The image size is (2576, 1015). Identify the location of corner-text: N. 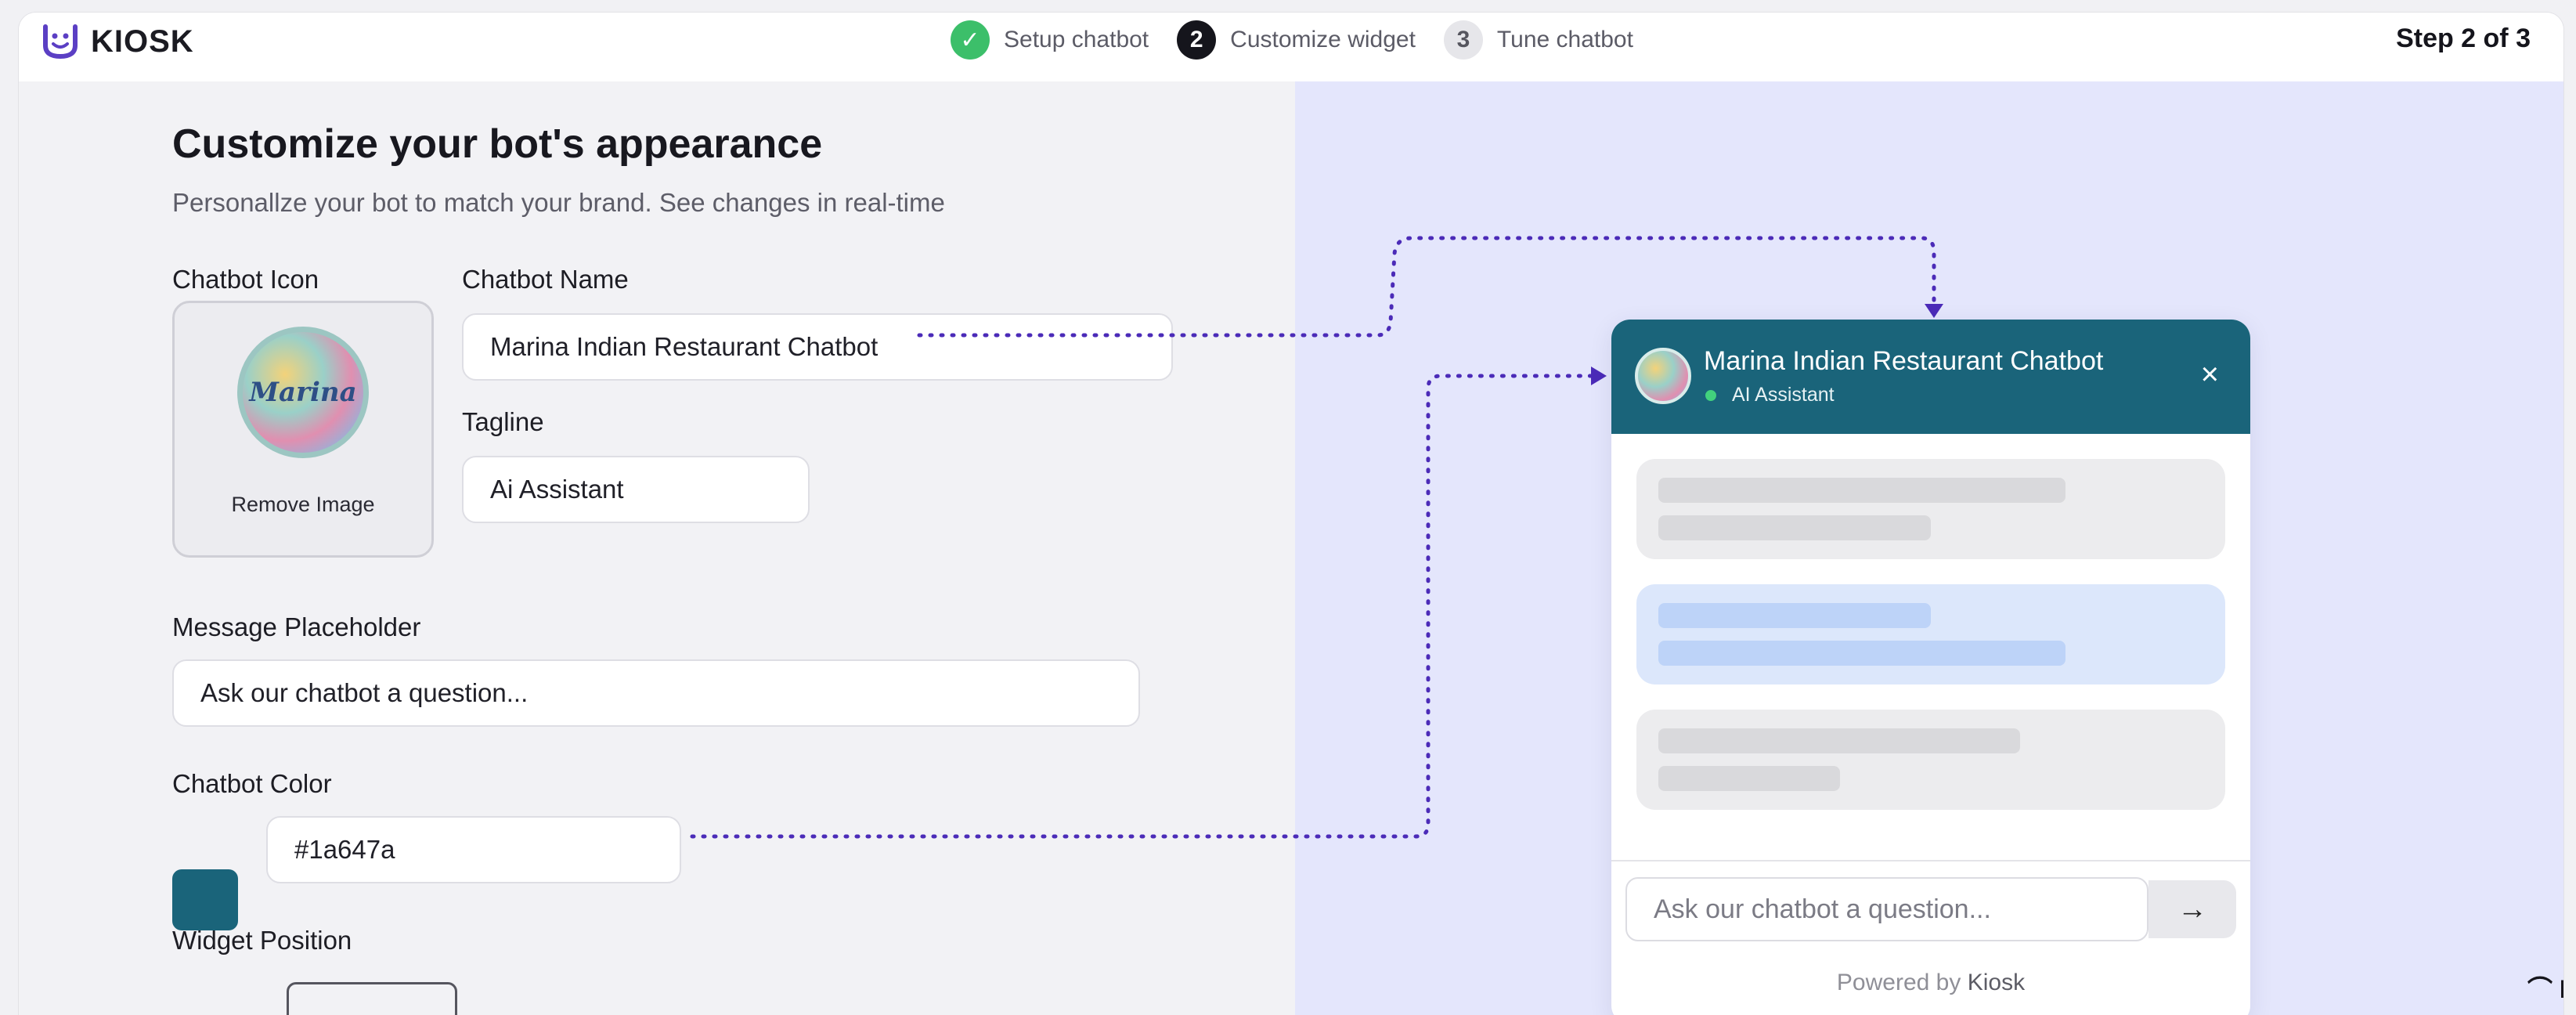
(2561, 989).